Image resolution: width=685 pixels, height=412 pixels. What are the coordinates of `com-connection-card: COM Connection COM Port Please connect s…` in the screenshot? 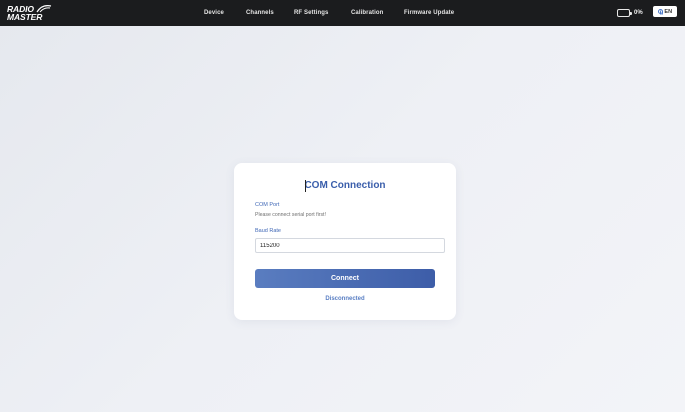 It's located at (345, 241).